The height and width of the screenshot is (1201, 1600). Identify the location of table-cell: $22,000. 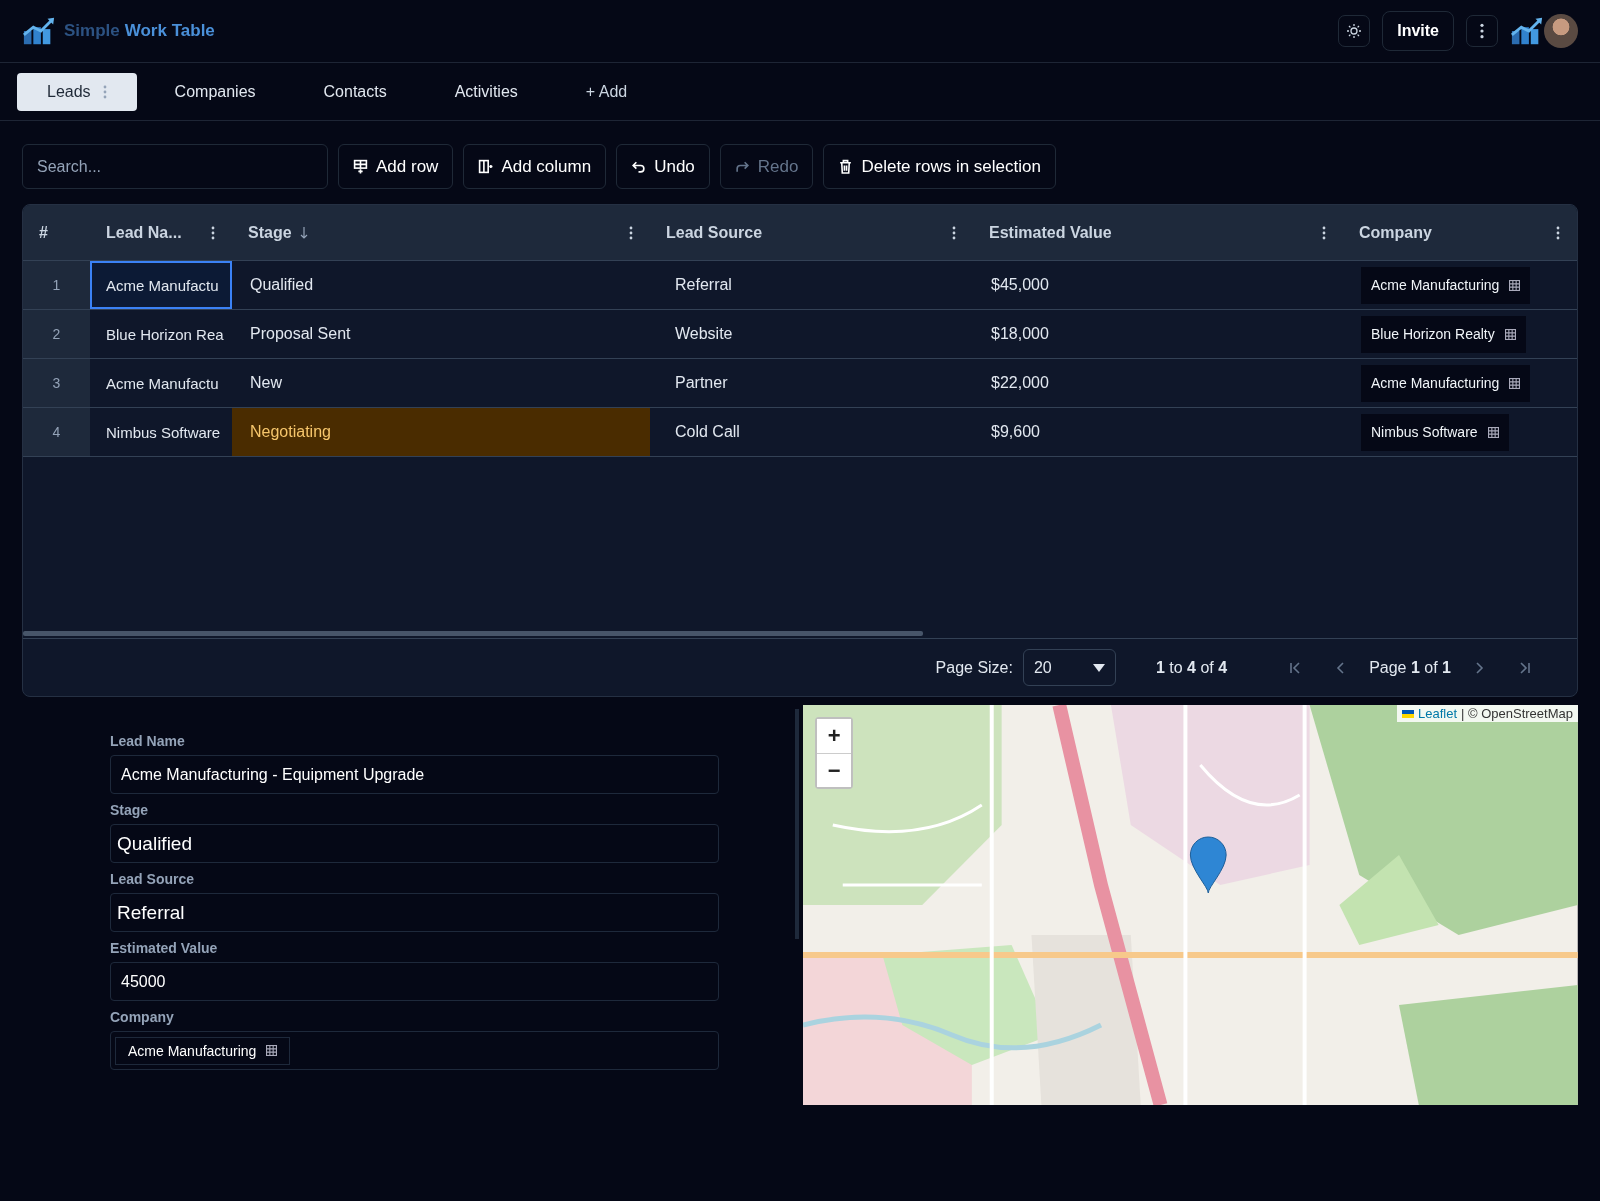
(1158, 383).